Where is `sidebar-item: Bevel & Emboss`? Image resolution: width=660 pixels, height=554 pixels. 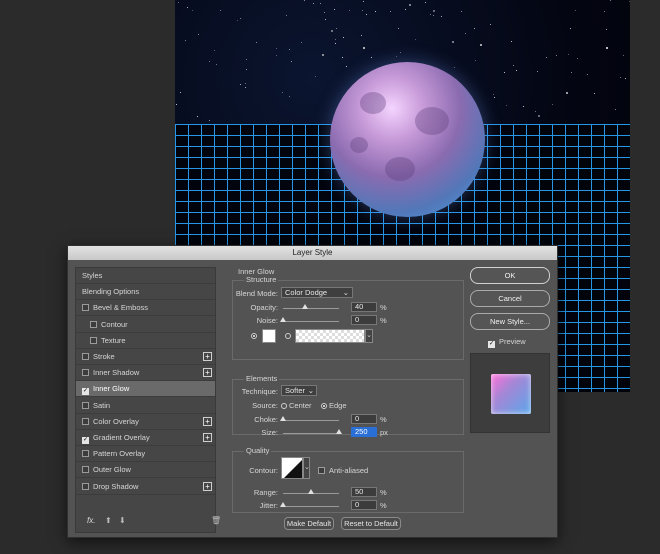
sidebar-item: Bevel & Emboss is located at coordinates (145, 308).